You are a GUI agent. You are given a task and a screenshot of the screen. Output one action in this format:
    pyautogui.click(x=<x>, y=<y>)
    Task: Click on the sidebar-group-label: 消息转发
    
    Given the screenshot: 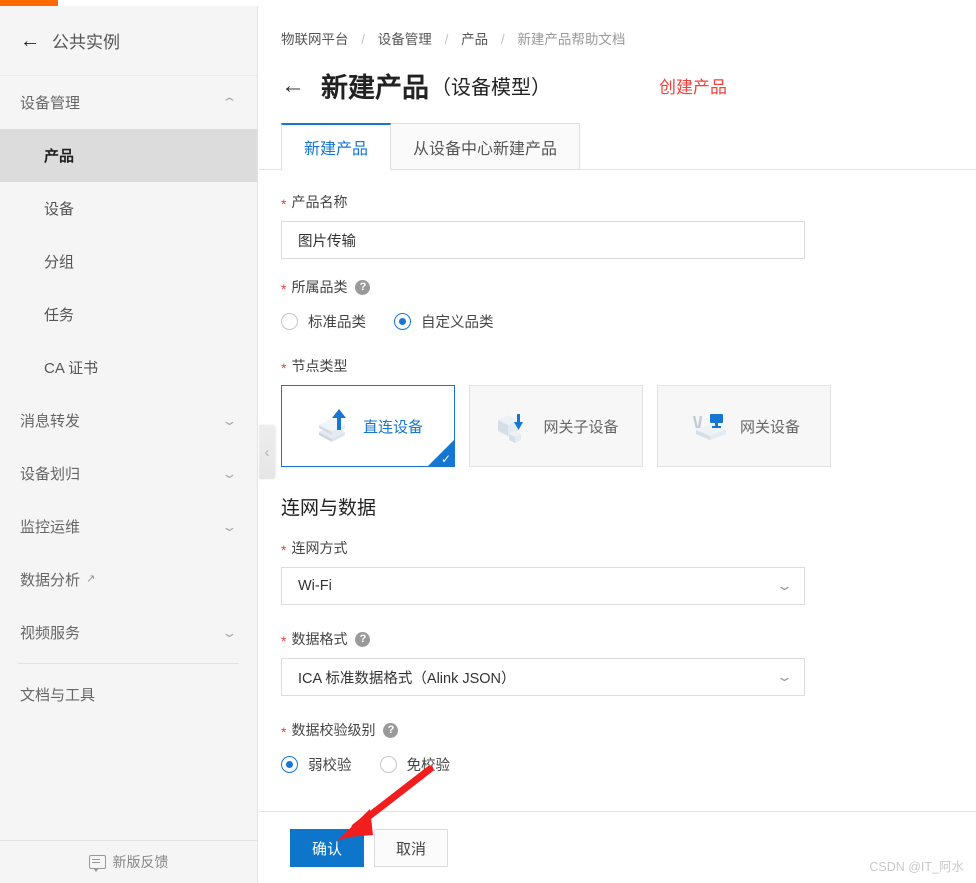 What is the action you would take?
    pyautogui.click(x=50, y=421)
    